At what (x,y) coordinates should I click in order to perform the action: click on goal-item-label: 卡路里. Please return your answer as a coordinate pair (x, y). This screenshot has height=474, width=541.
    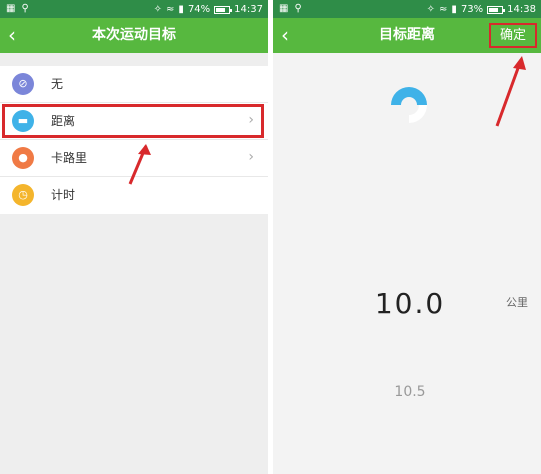
    Looking at the image, I should click on (69, 158).